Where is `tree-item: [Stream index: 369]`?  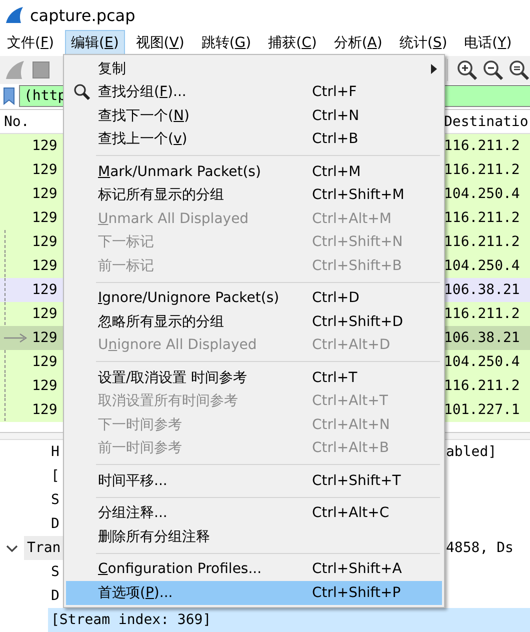
tree-item: [Stream index: 369] is located at coordinates (289, 620).